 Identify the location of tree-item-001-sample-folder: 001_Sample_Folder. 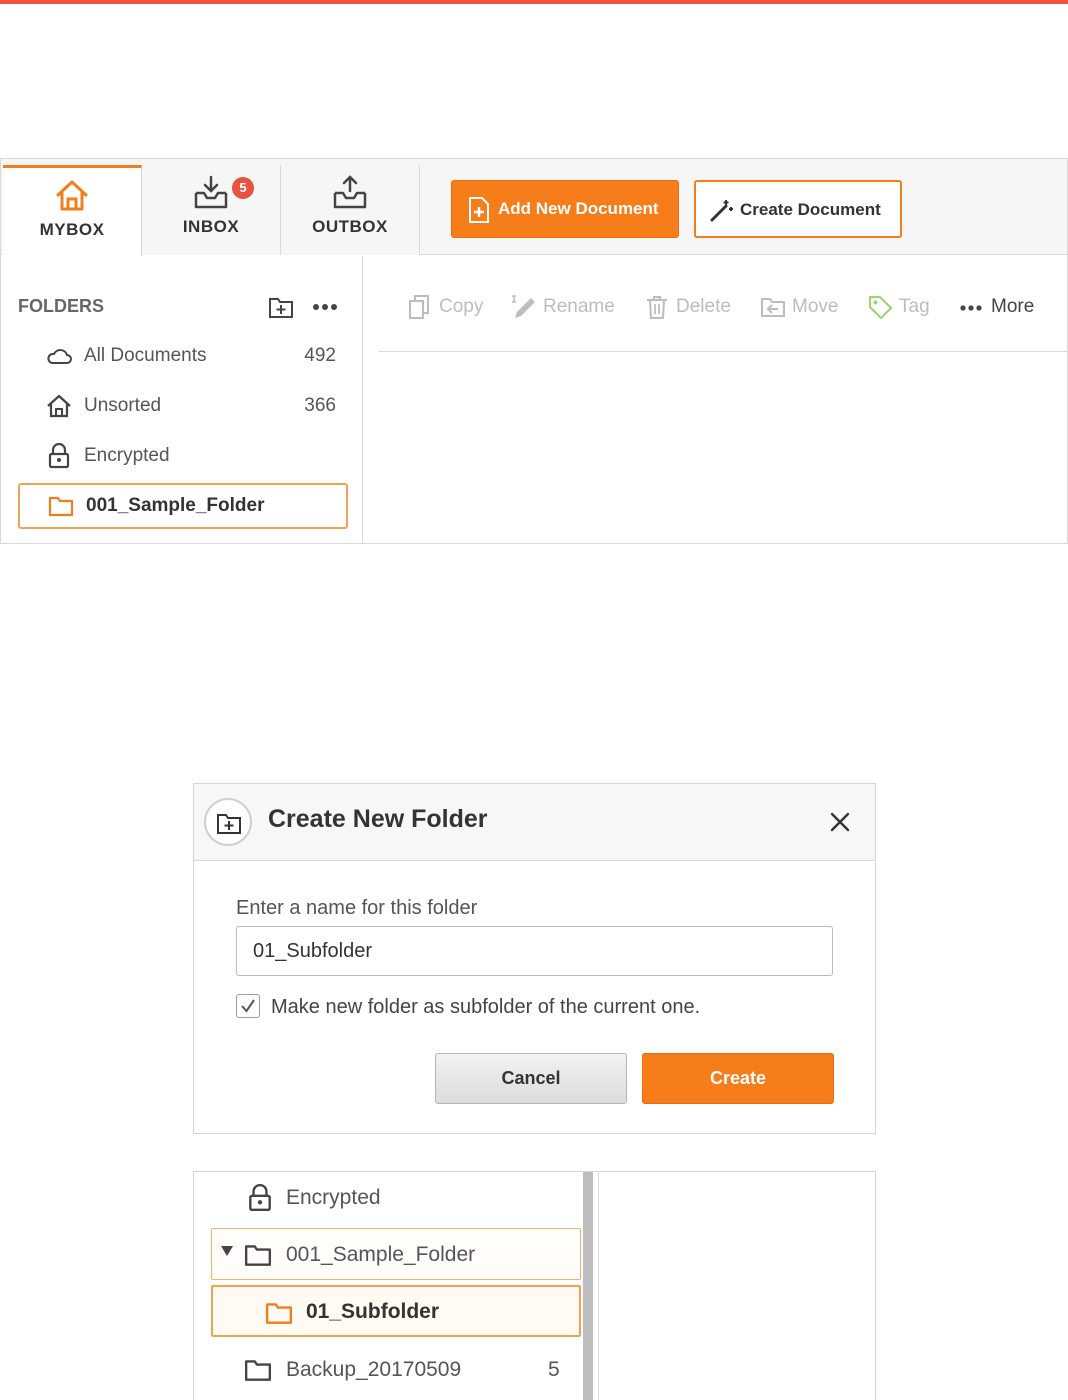
(396, 1254).